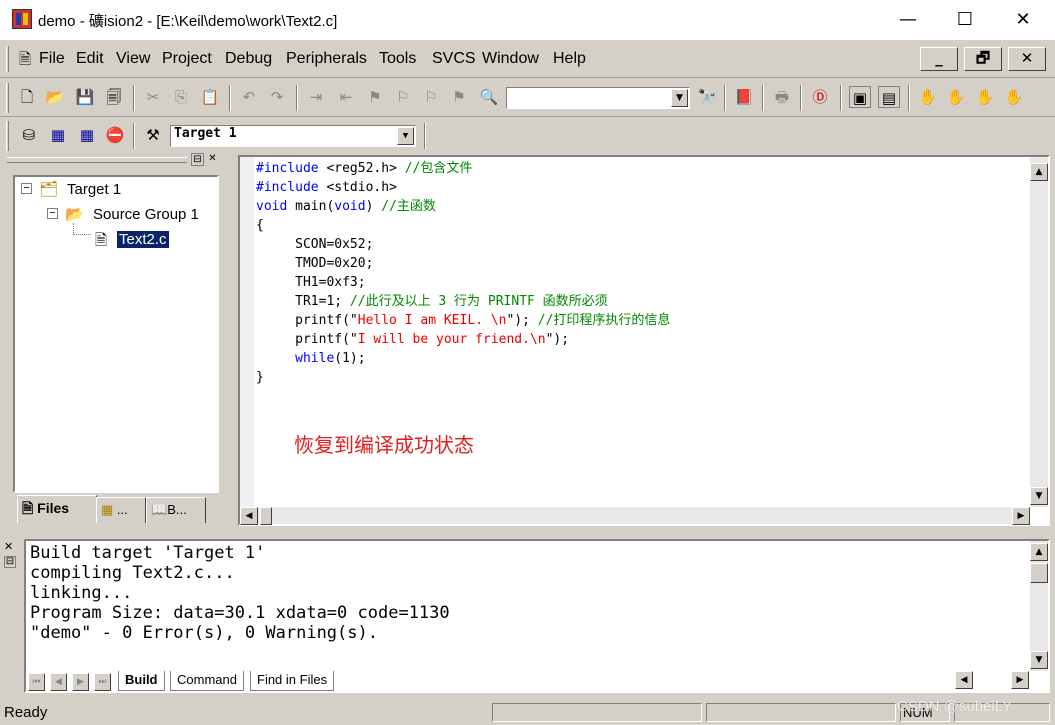  Describe the element at coordinates (277, 97) in the screenshot. I see `redo-icon: ↷` at that location.